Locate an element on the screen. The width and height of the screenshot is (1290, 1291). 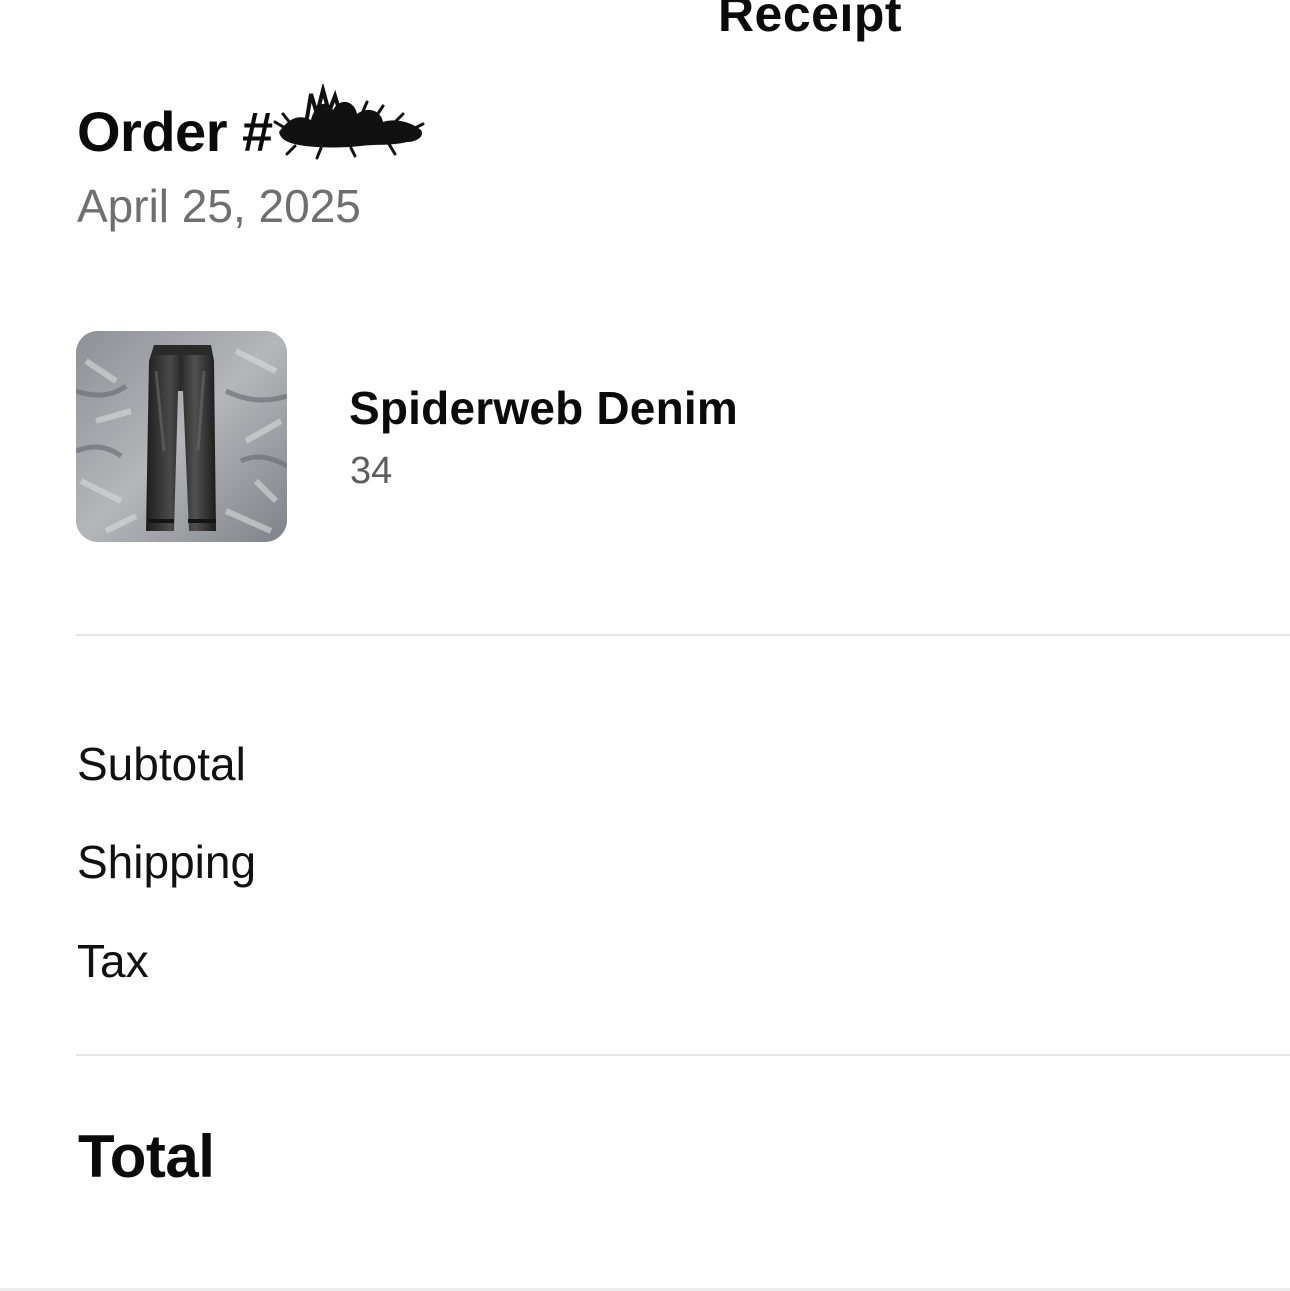
product-thumbnail is located at coordinates (181, 436).